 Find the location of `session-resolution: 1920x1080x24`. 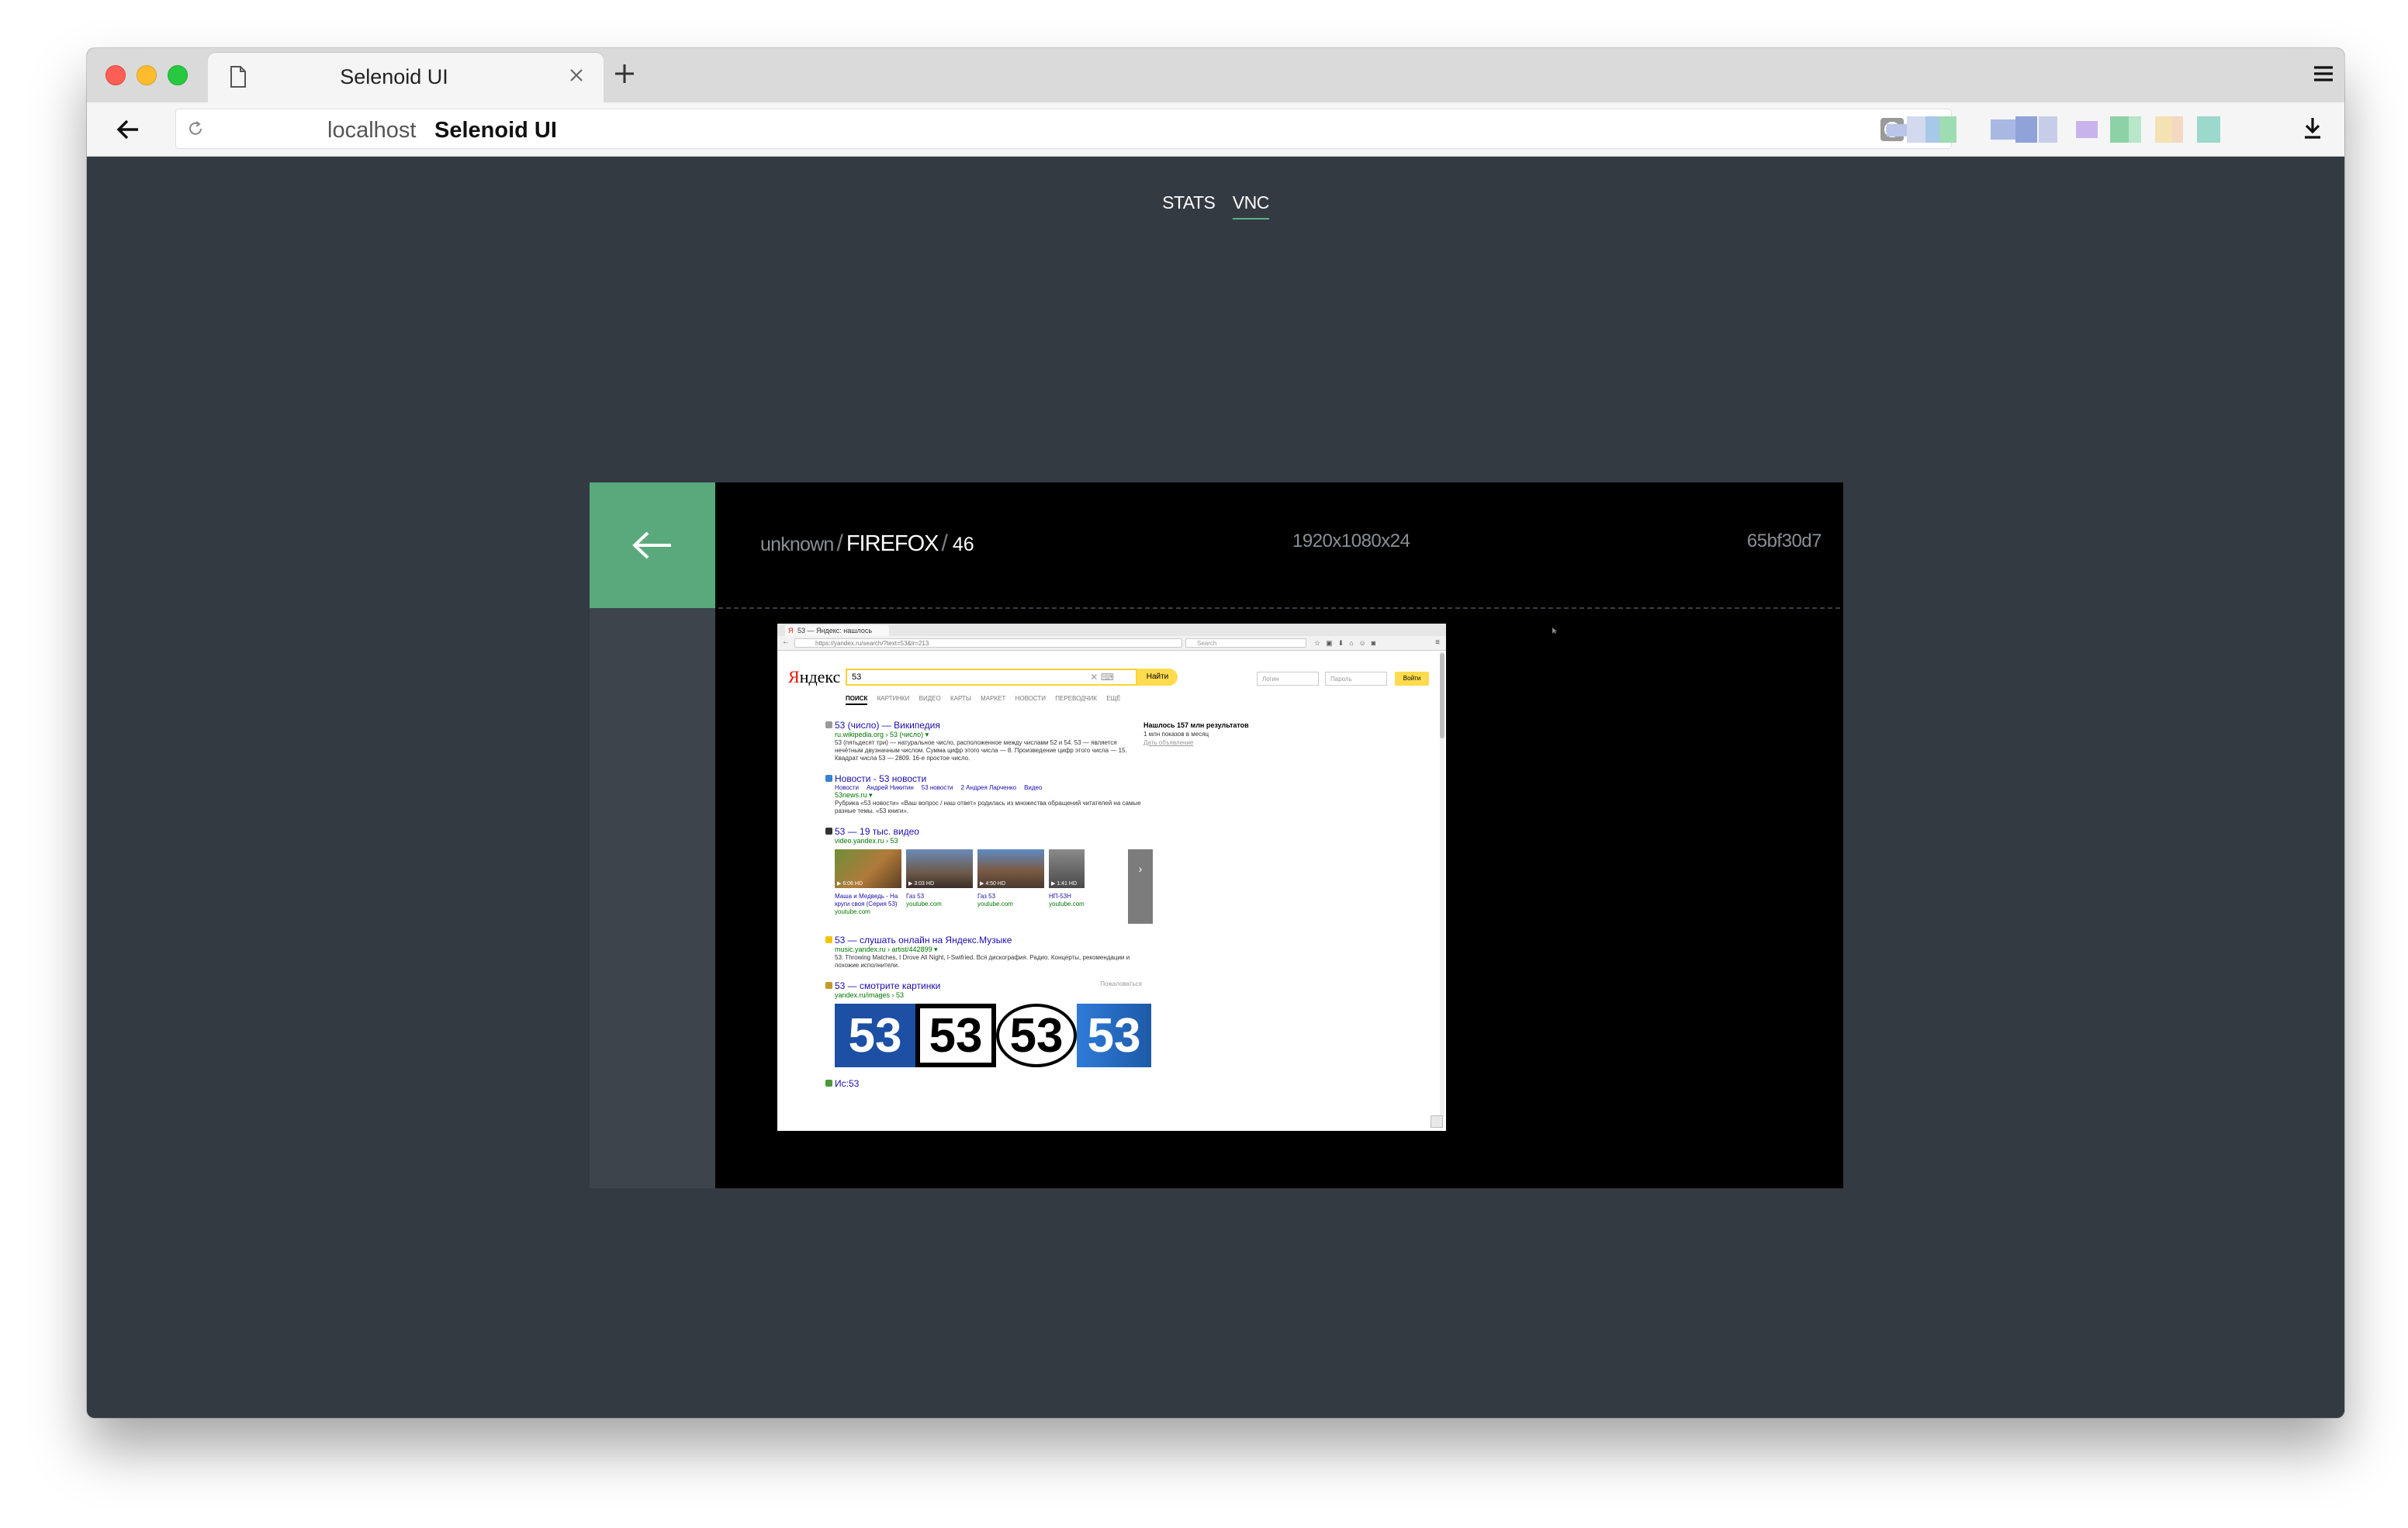

session-resolution: 1920x1080x24 is located at coordinates (1351, 541).